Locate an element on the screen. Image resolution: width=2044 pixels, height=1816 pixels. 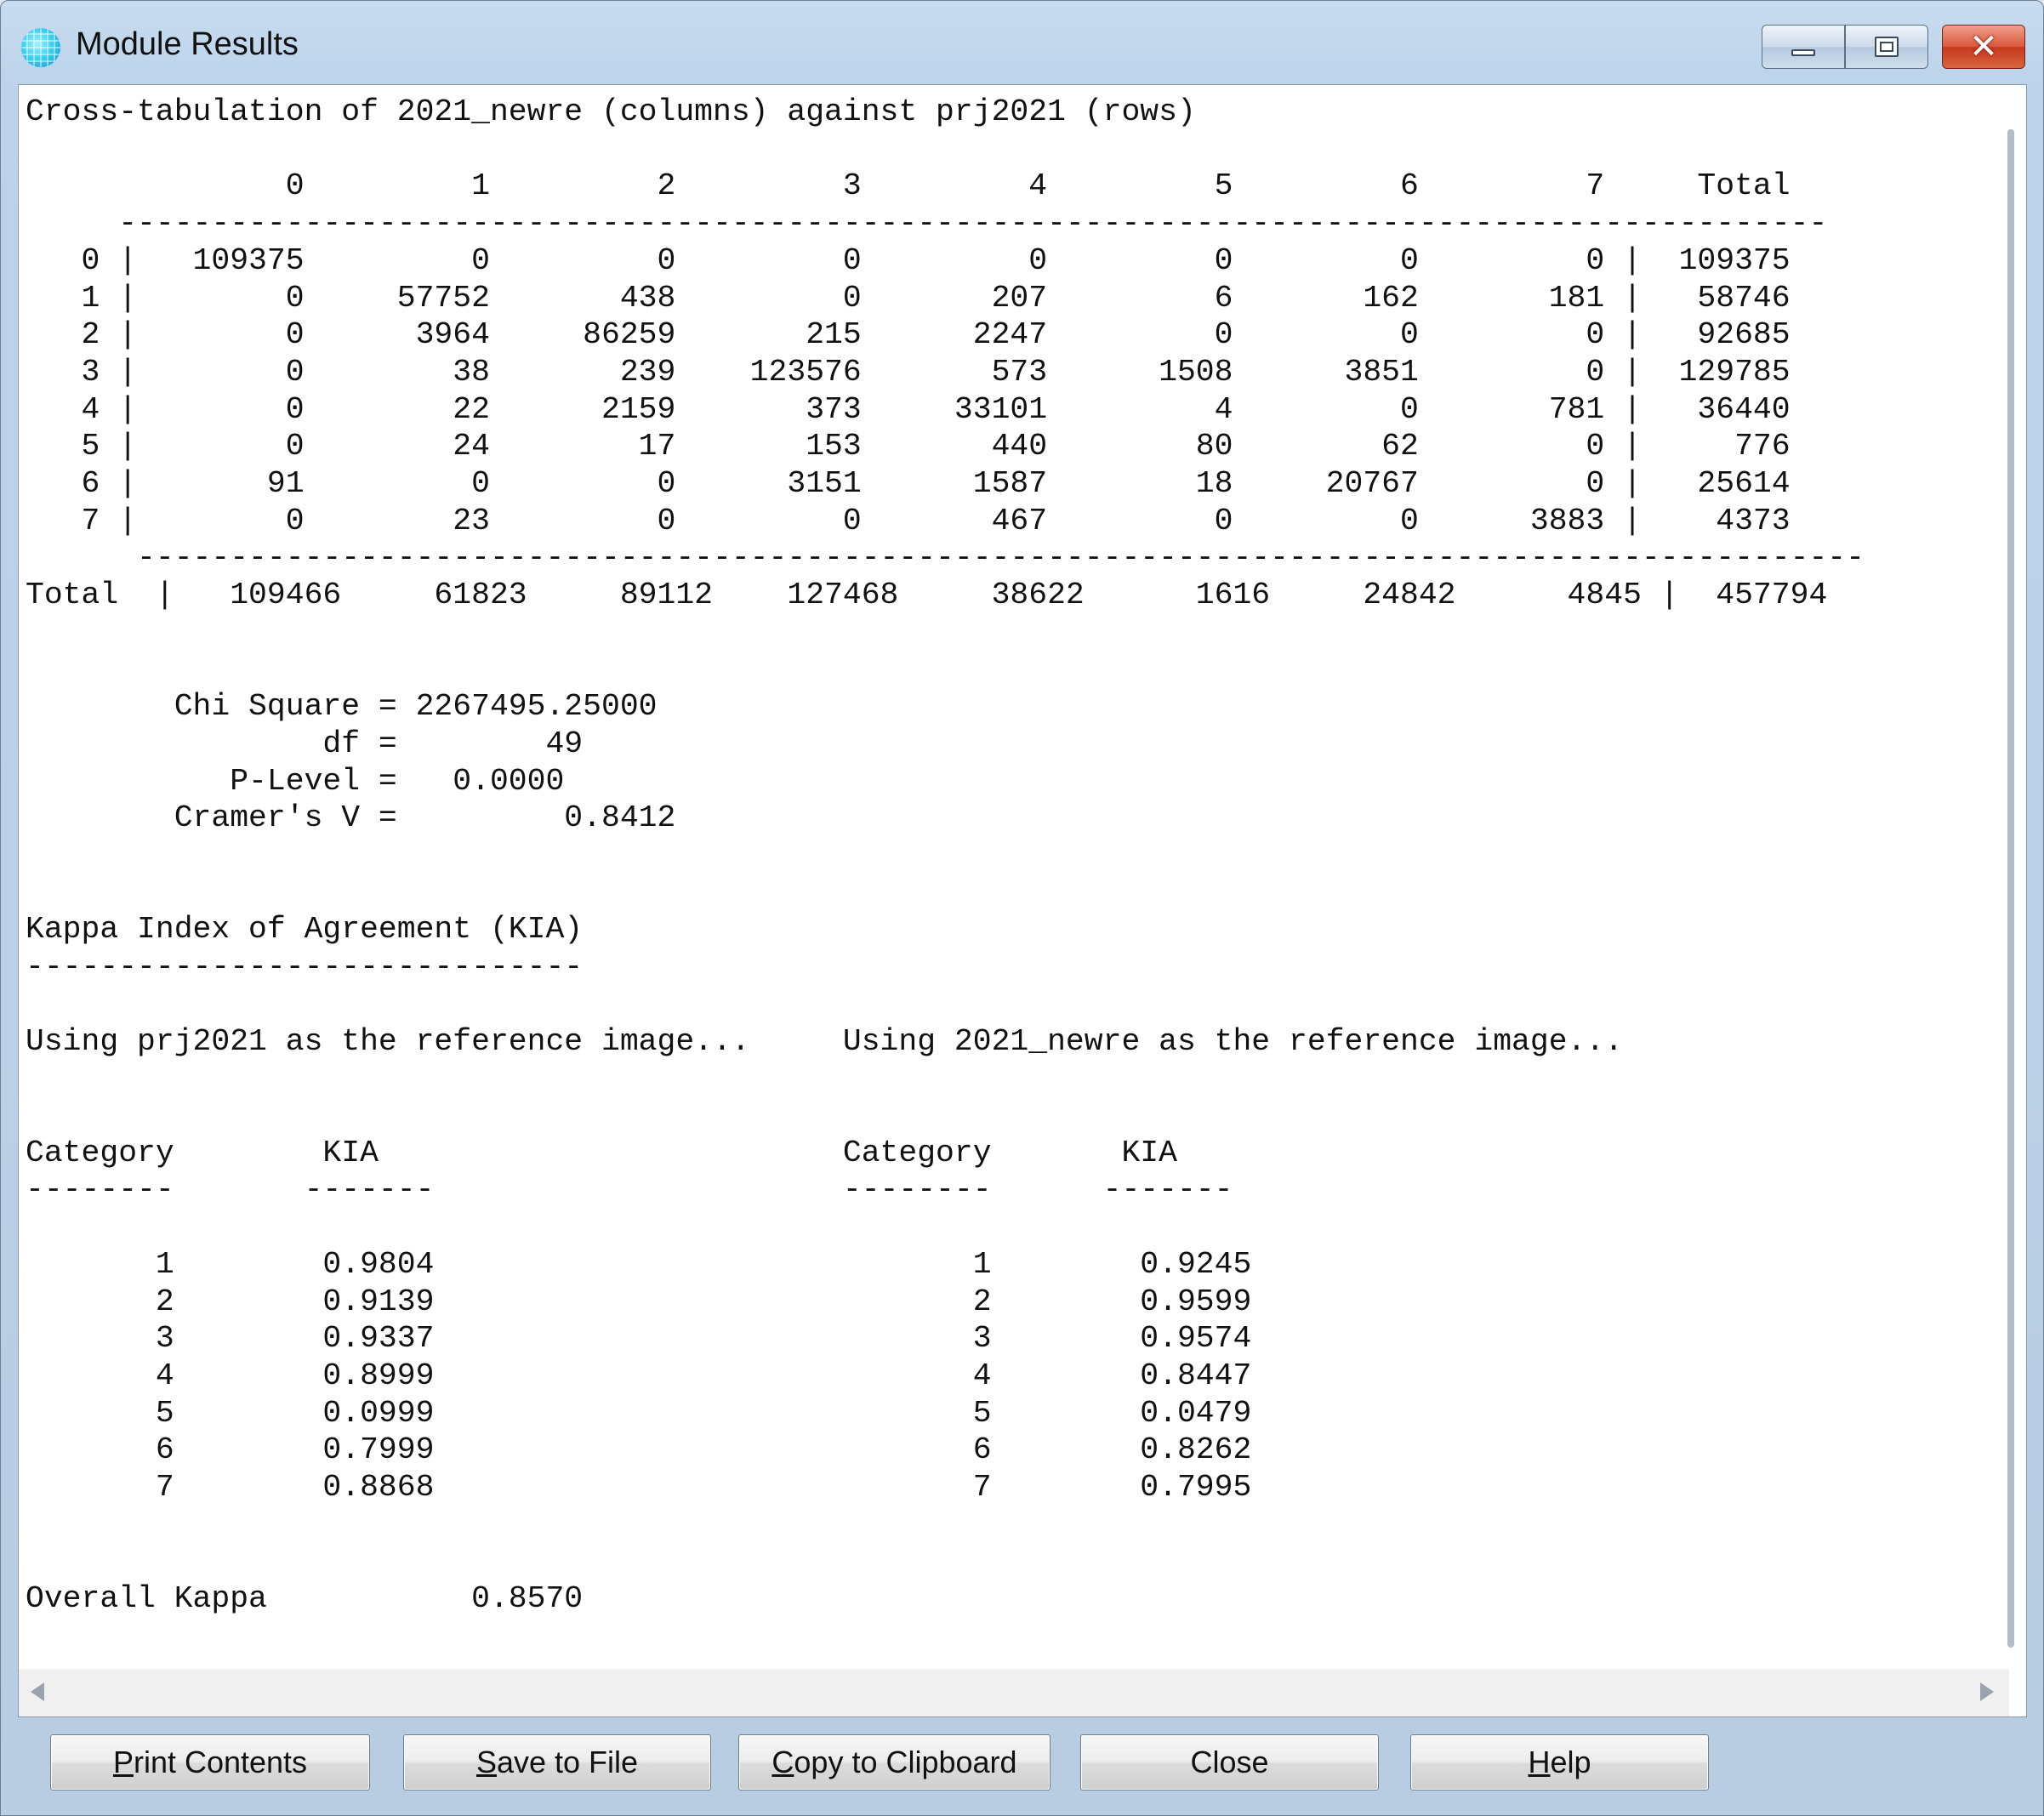
close-label: Close is located at coordinates (1229, 1762).